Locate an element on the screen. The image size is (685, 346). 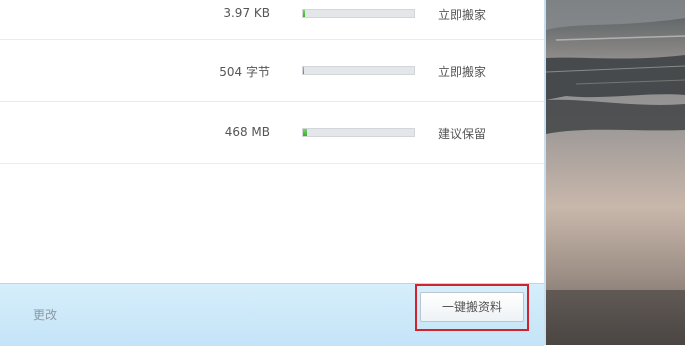
change-link: 更改 is located at coordinates (45, 314).